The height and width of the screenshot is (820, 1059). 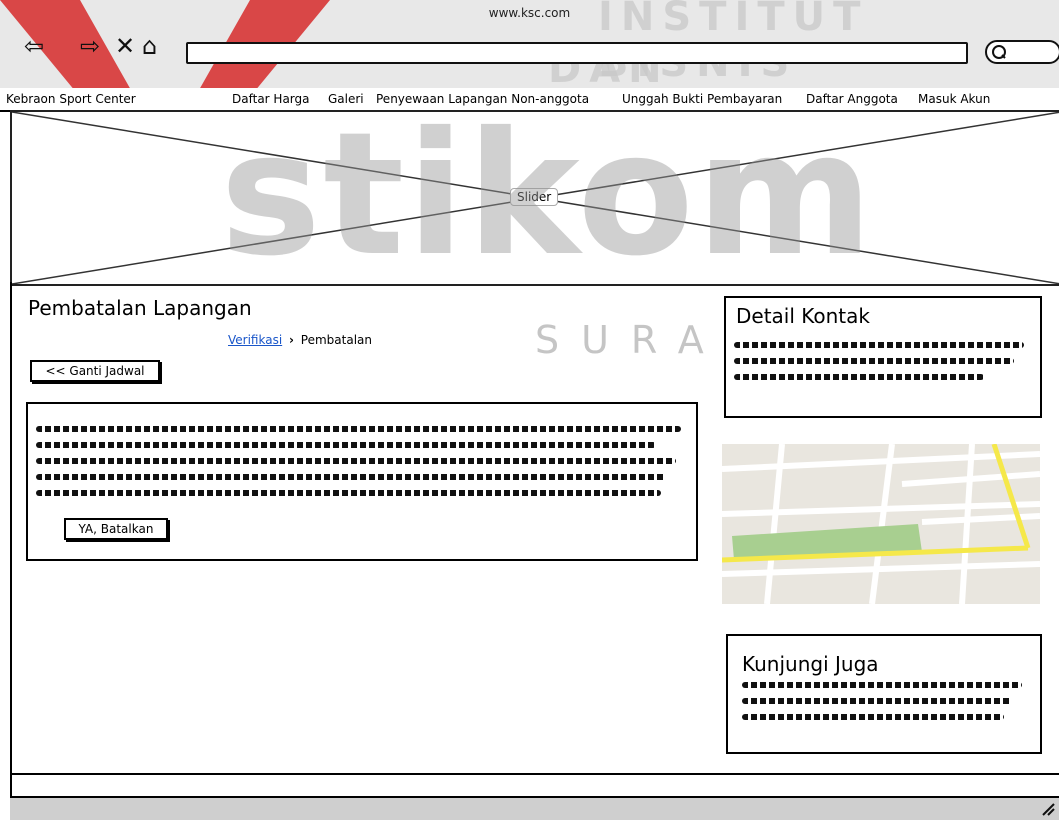 I want to click on footer-divider, so click(x=534, y=774).